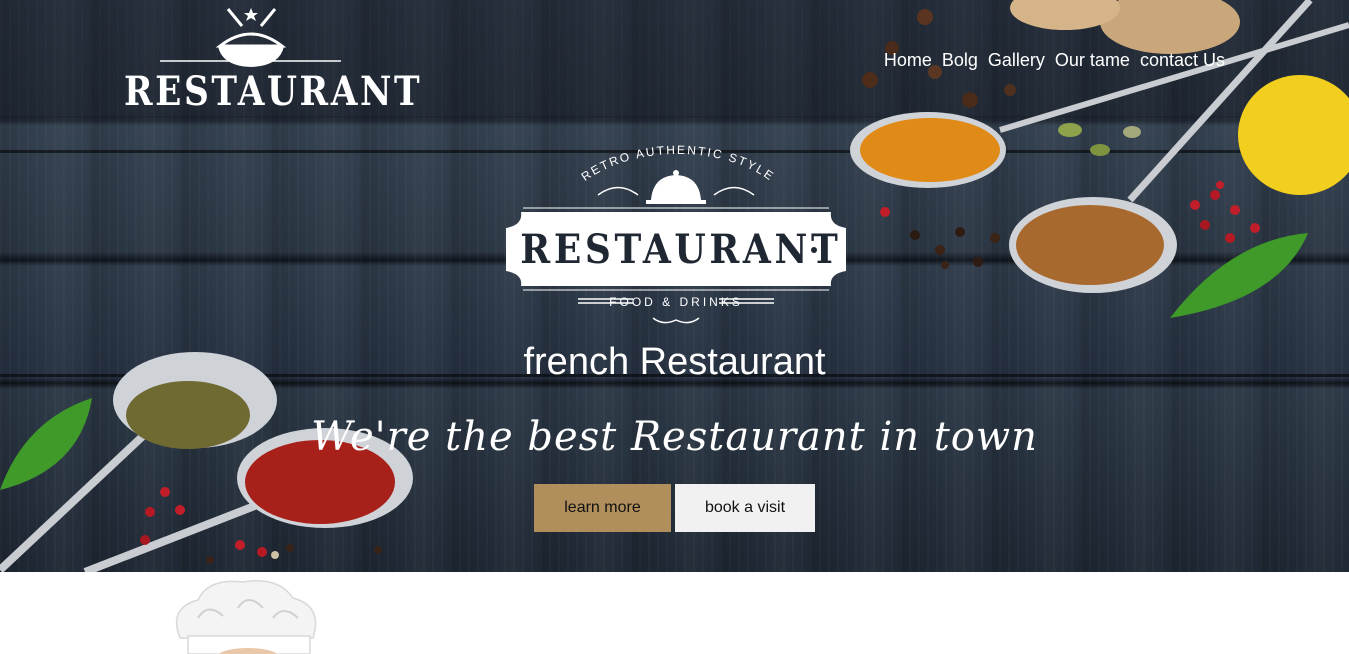 The width and height of the screenshot is (1349, 654). Describe the element at coordinates (602, 508) in the screenshot. I see `learn-more-button: learn more` at that location.